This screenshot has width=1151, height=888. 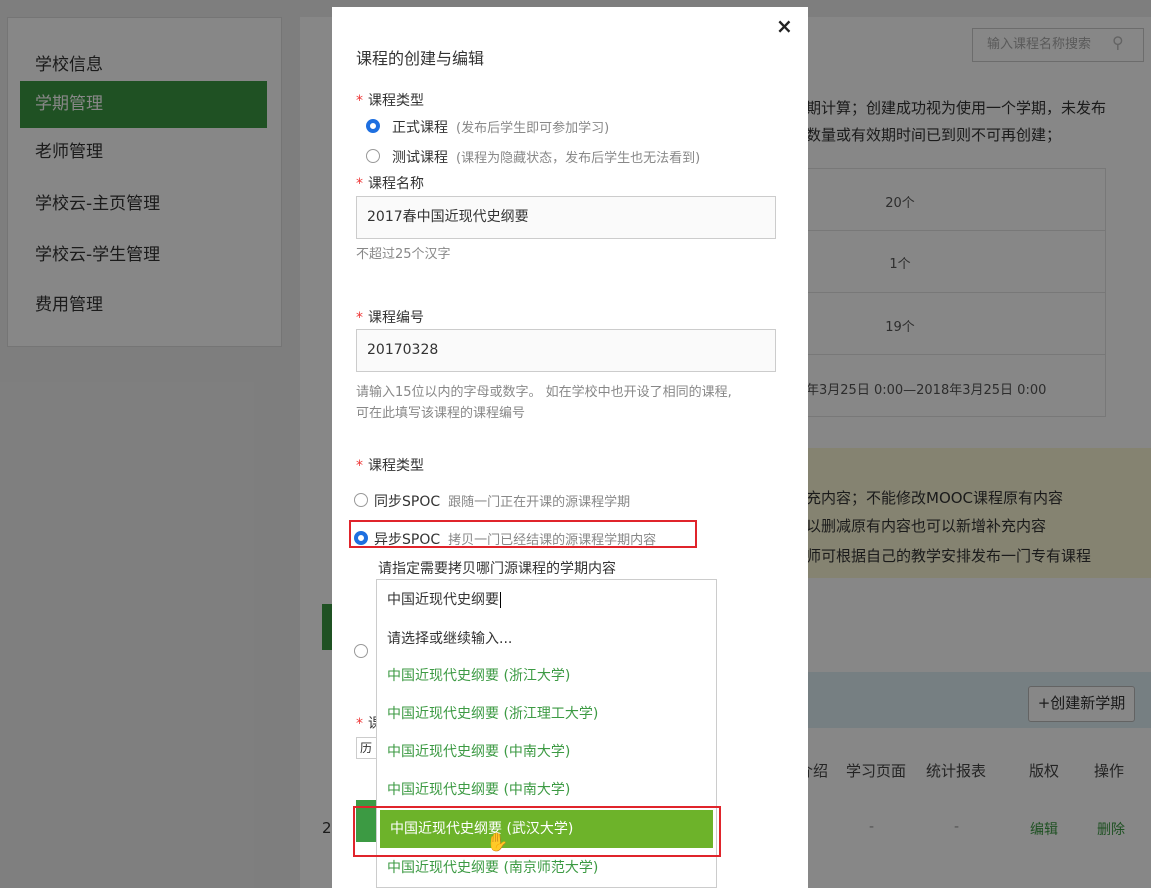 What do you see at coordinates (546, 599) in the screenshot?
I see `source-course-input: 中国近现代史纲要` at bounding box center [546, 599].